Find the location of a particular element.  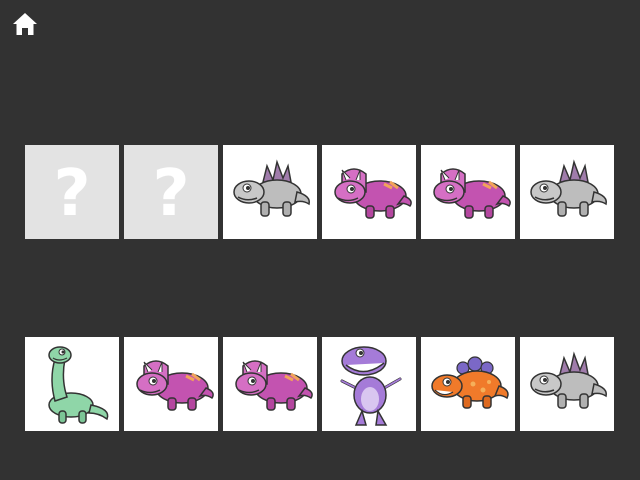

home-button is located at coordinates (25, 24).